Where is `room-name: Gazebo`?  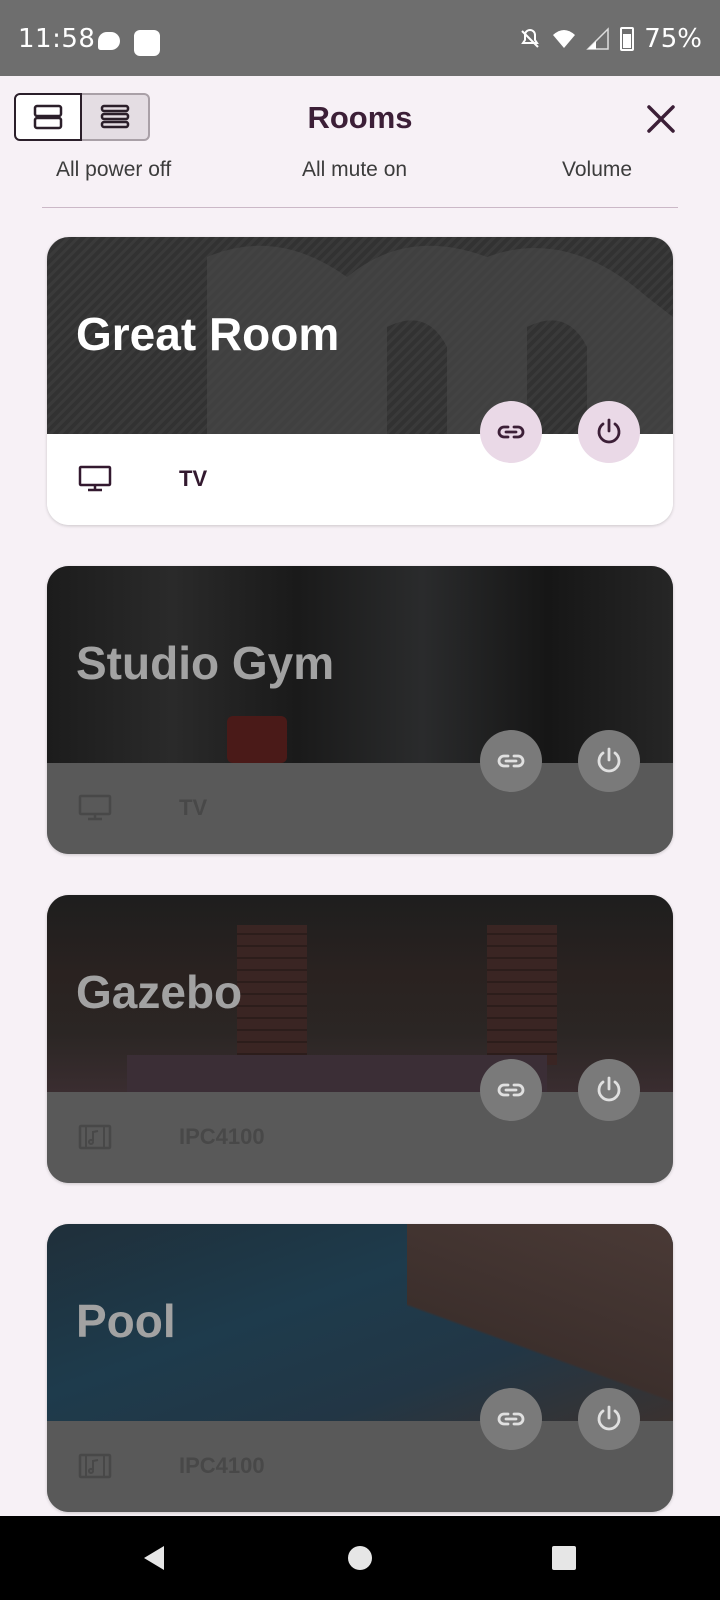
room-name: Gazebo is located at coordinates (159, 992).